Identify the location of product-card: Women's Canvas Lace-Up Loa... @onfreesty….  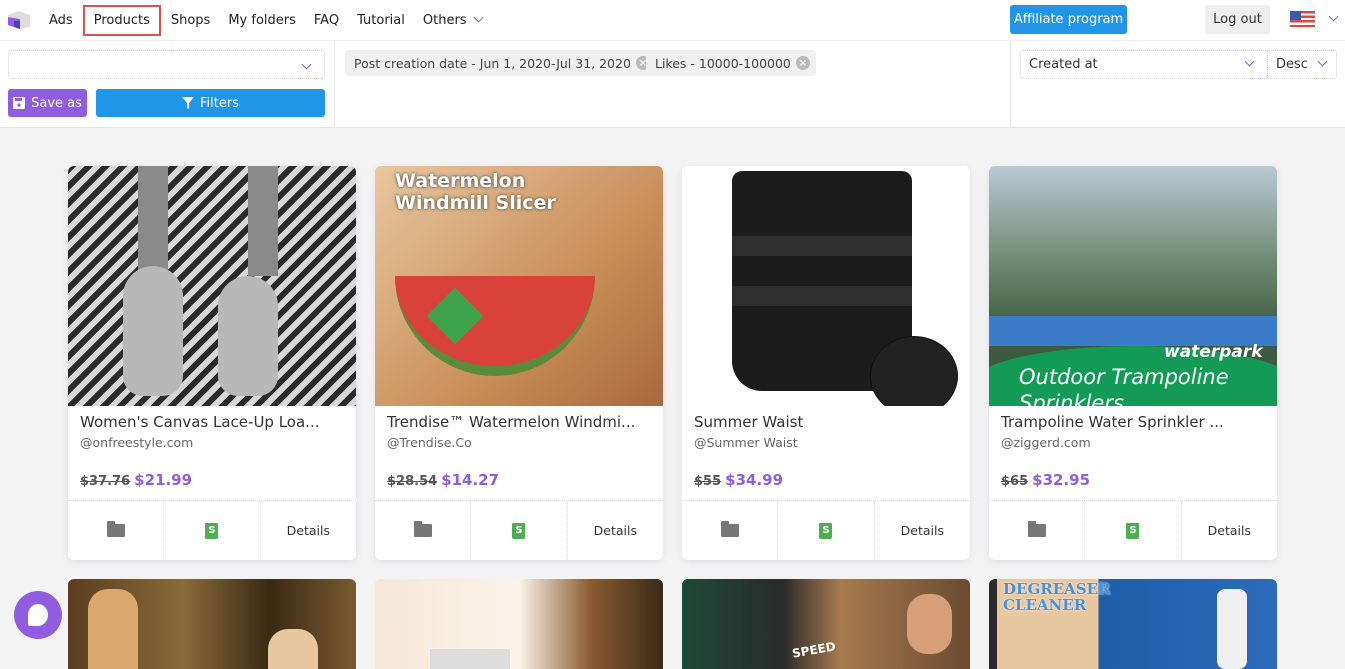
(212, 363).